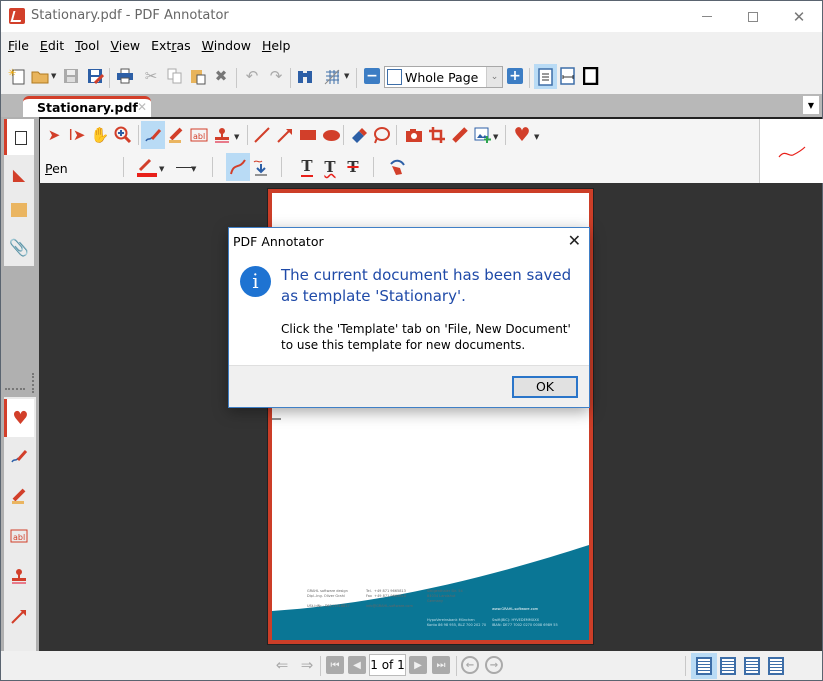  What do you see at coordinates (52, 46) in the screenshot?
I see `menu-edit: Edit` at bounding box center [52, 46].